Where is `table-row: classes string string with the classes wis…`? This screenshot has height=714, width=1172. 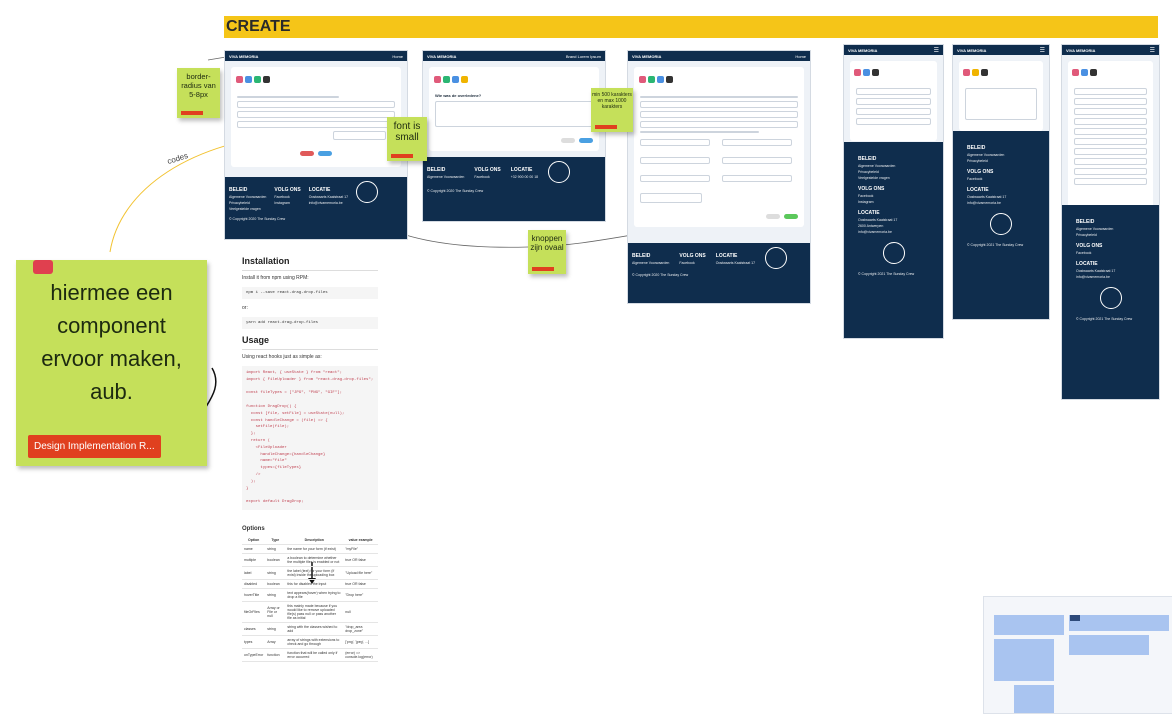 table-row: classes string string with the classes wis… is located at coordinates (310, 629).